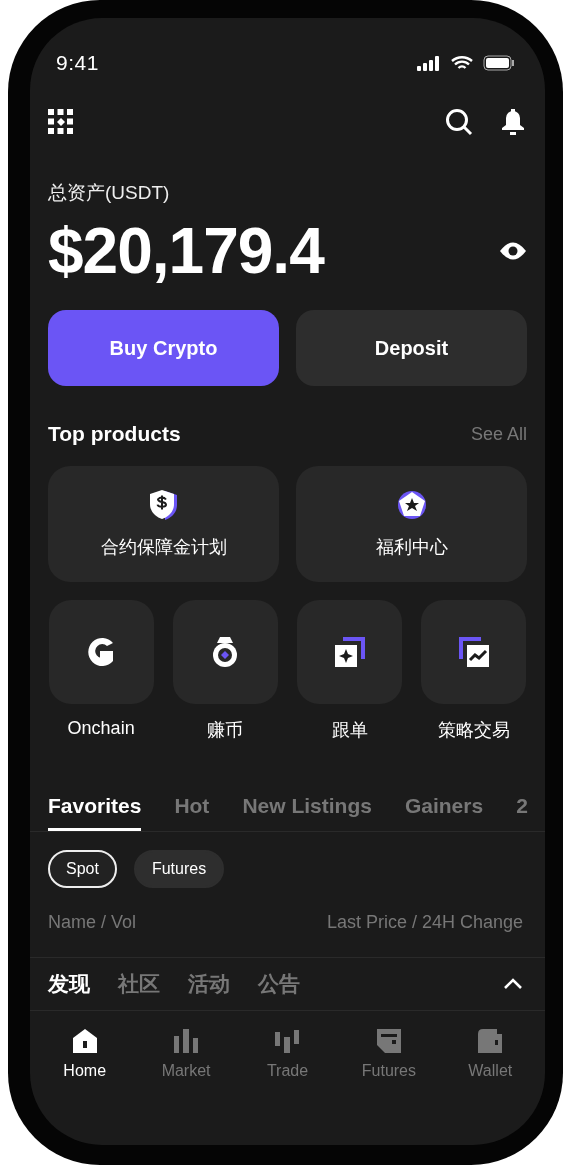 The image size is (571, 1165). What do you see at coordinates (462, 63) in the screenshot?
I see `wifi-icon` at bounding box center [462, 63].